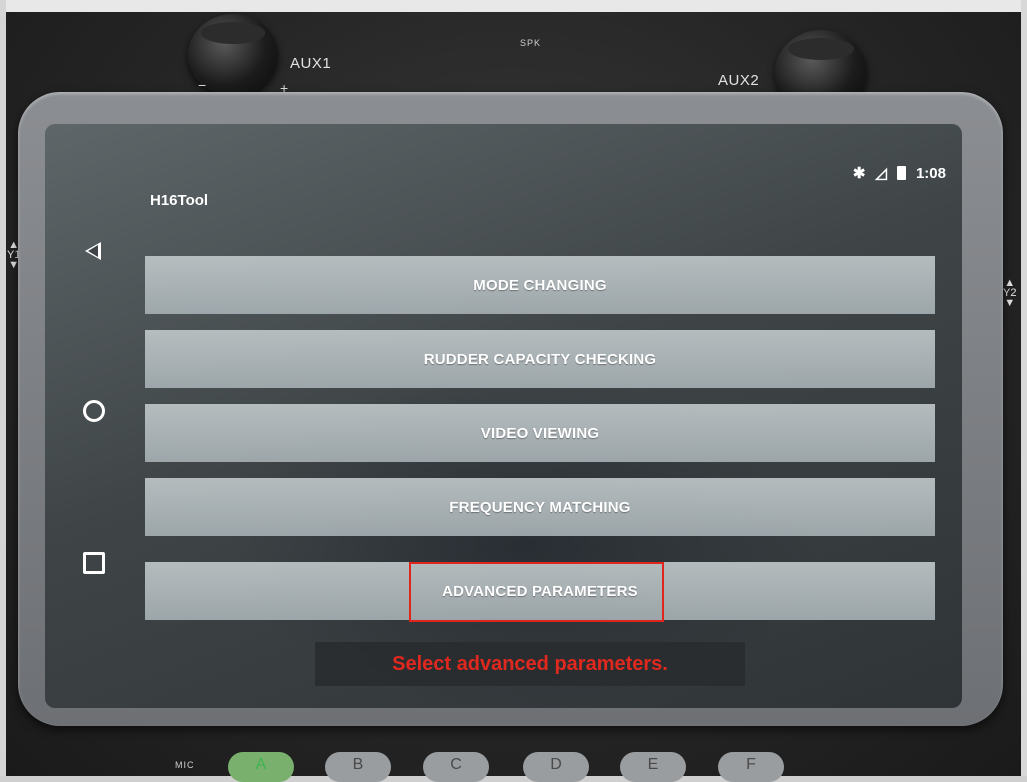 Image resolution: width=1027 pixels, height=782 pixels. Describe the element at coordinates (930, 173) in the screenshot. I see `clock-time: 1:08` at that location.